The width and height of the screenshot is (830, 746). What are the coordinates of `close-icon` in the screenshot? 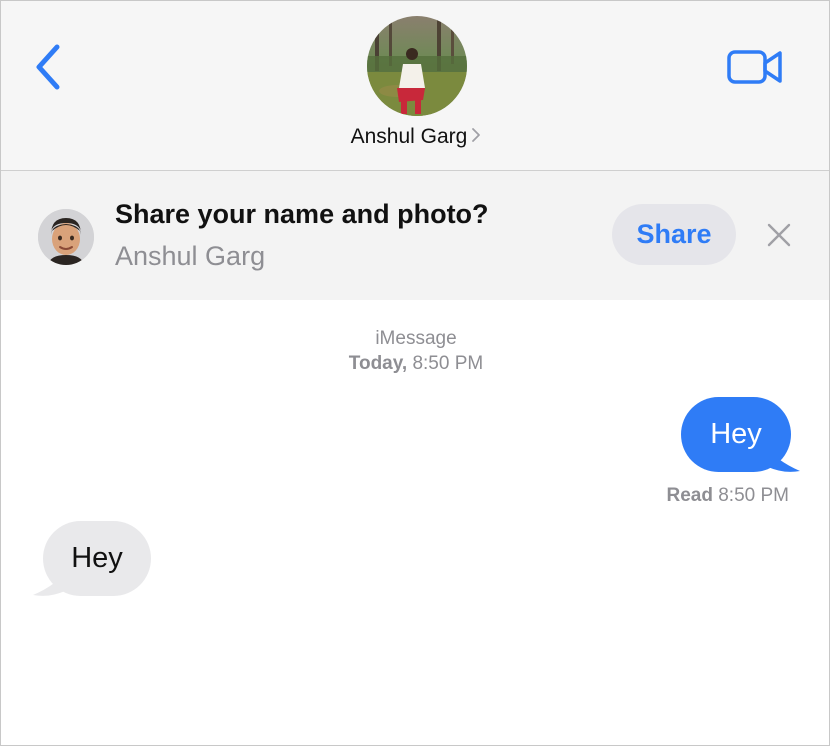 It's located at (779, 235).